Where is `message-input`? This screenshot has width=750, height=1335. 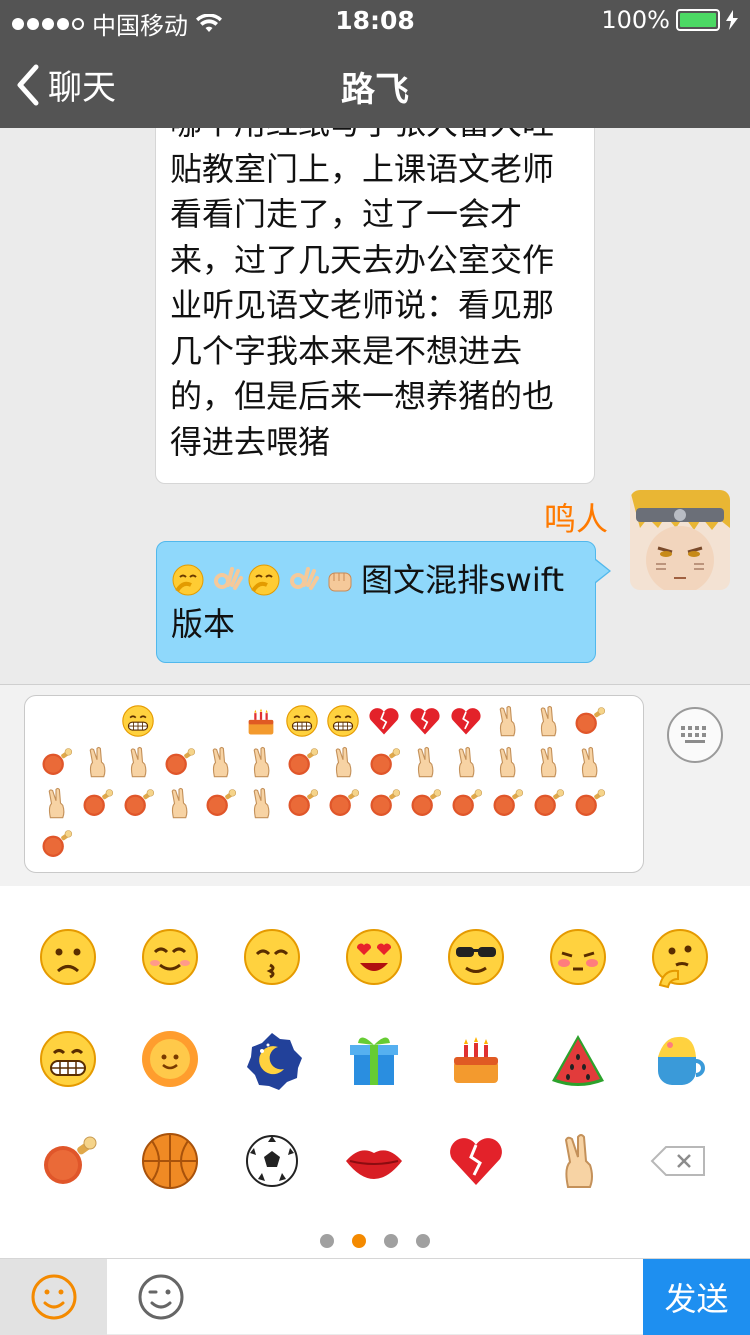 message-input is located at coordinates (334, 784).